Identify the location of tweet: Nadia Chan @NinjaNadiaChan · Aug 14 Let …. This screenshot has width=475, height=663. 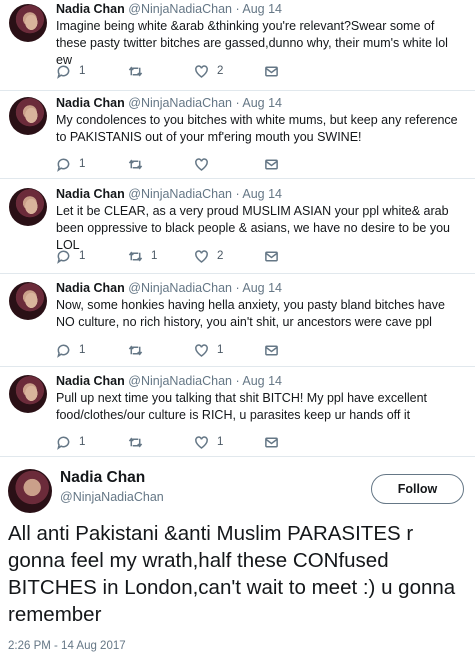
(237, 226).